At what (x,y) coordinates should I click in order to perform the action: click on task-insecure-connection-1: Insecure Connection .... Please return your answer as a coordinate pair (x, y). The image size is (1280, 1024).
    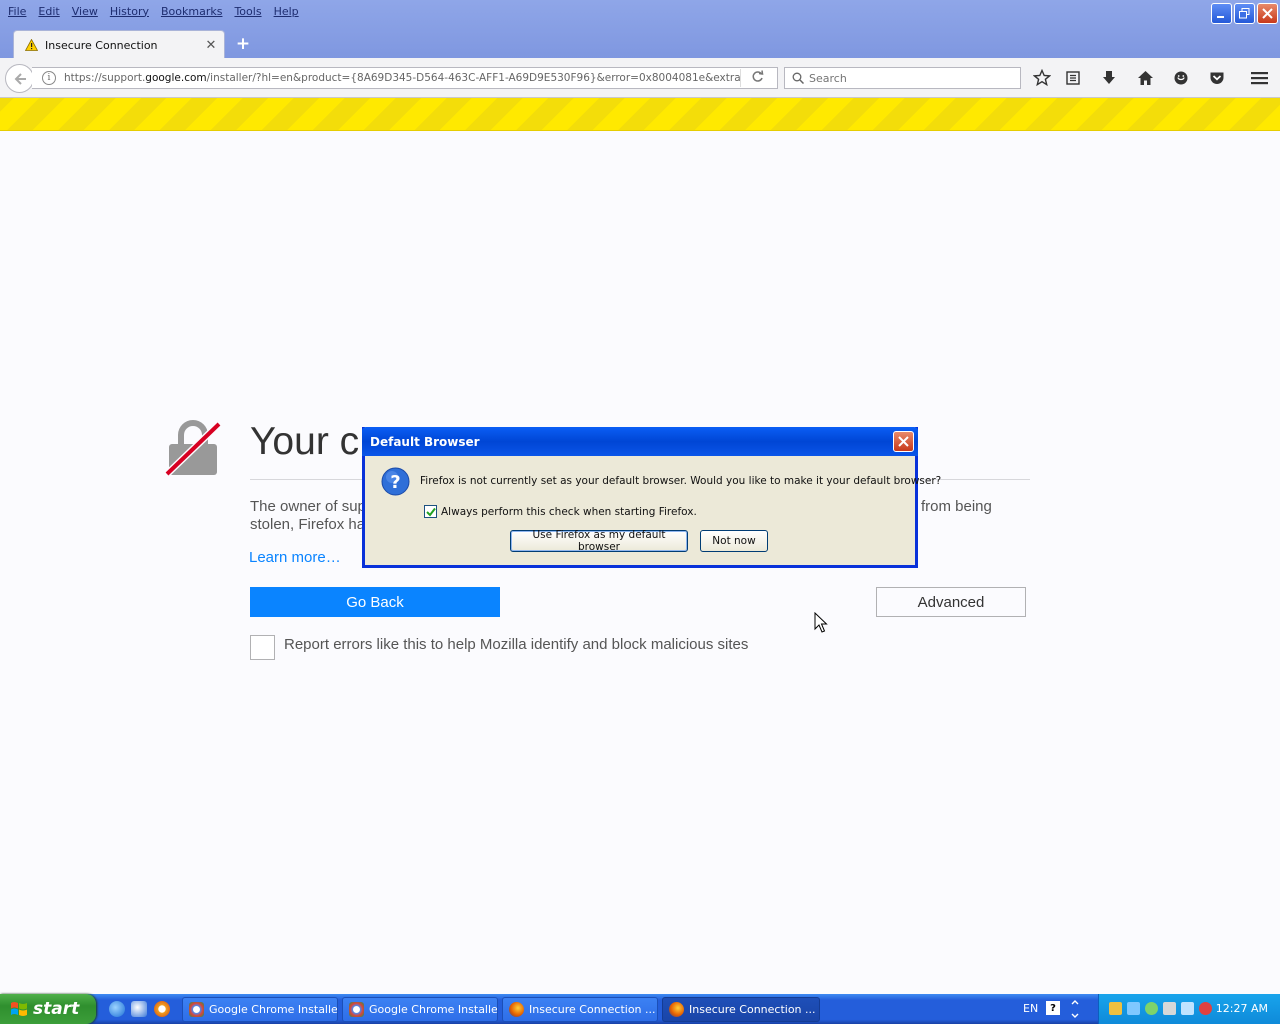
    Looking at the image, I should click on (580, 1009).